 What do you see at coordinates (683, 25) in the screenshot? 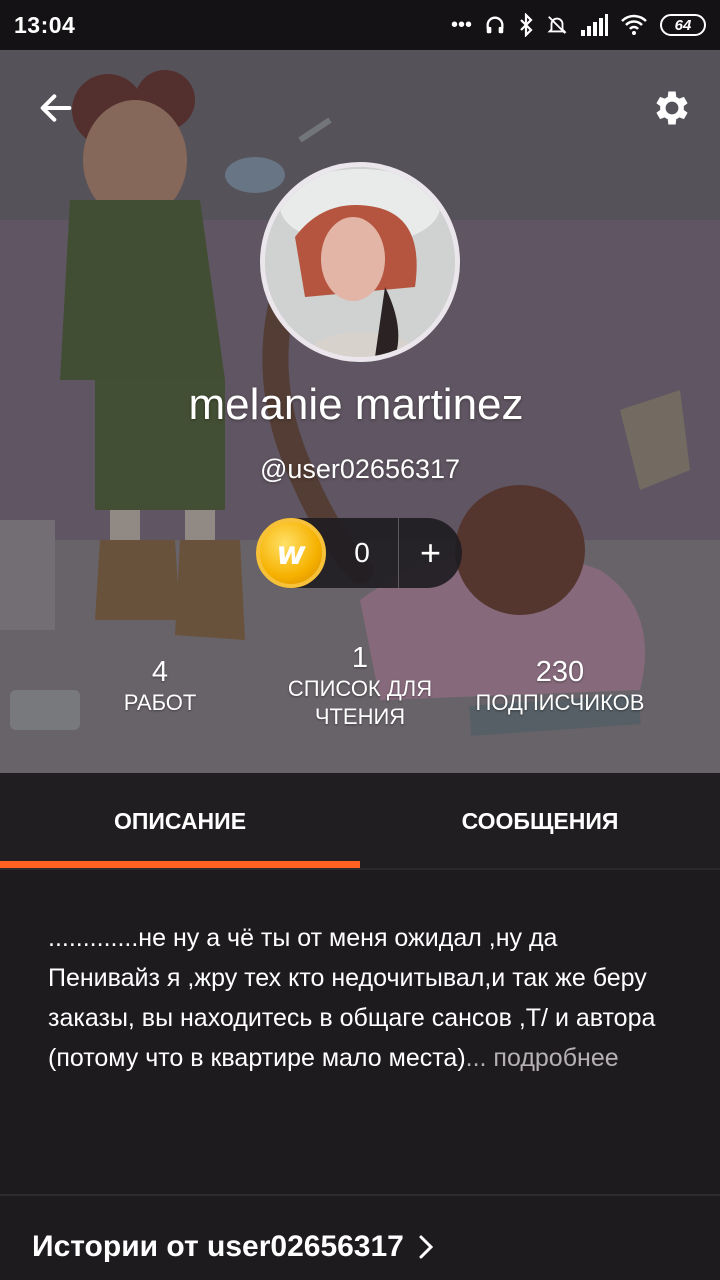
I see `battery-indicator: 64` at bounding box center [683, 25].